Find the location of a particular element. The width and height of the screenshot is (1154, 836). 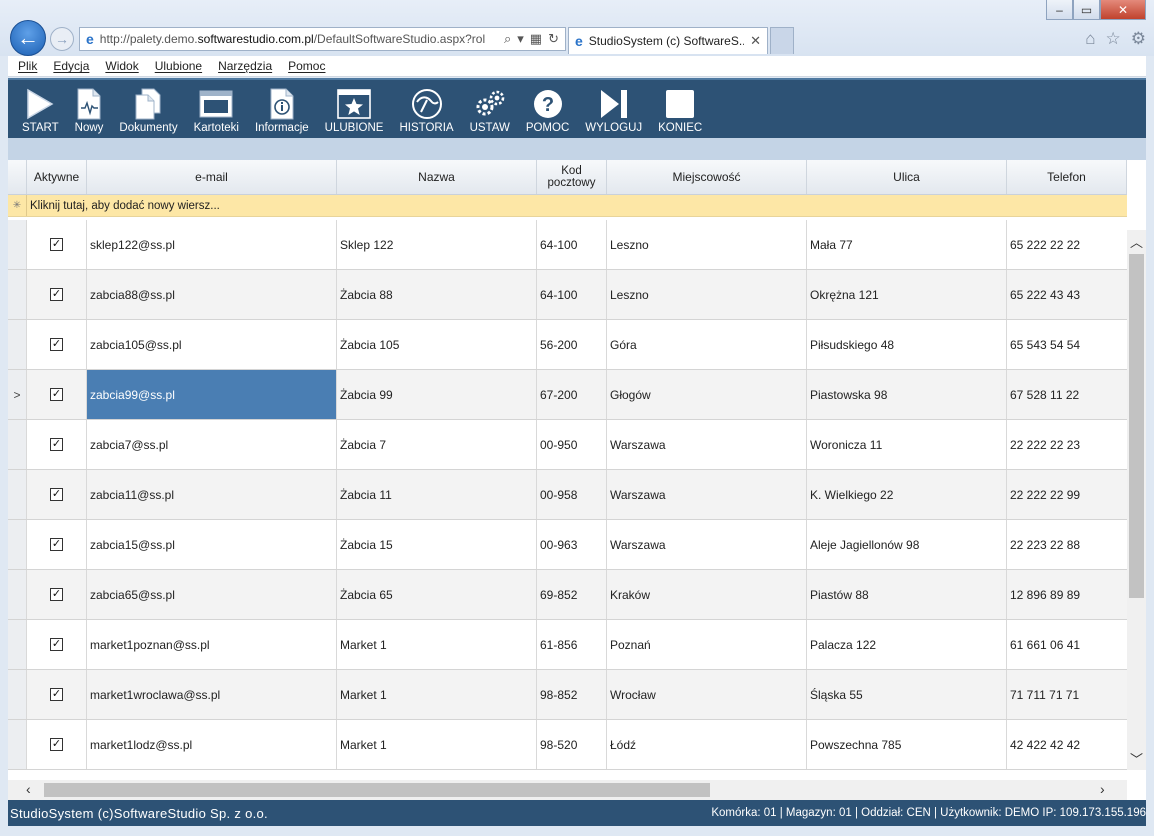

cell-telefon: 67 528 11 22 is located at coordinates (1067, 394).